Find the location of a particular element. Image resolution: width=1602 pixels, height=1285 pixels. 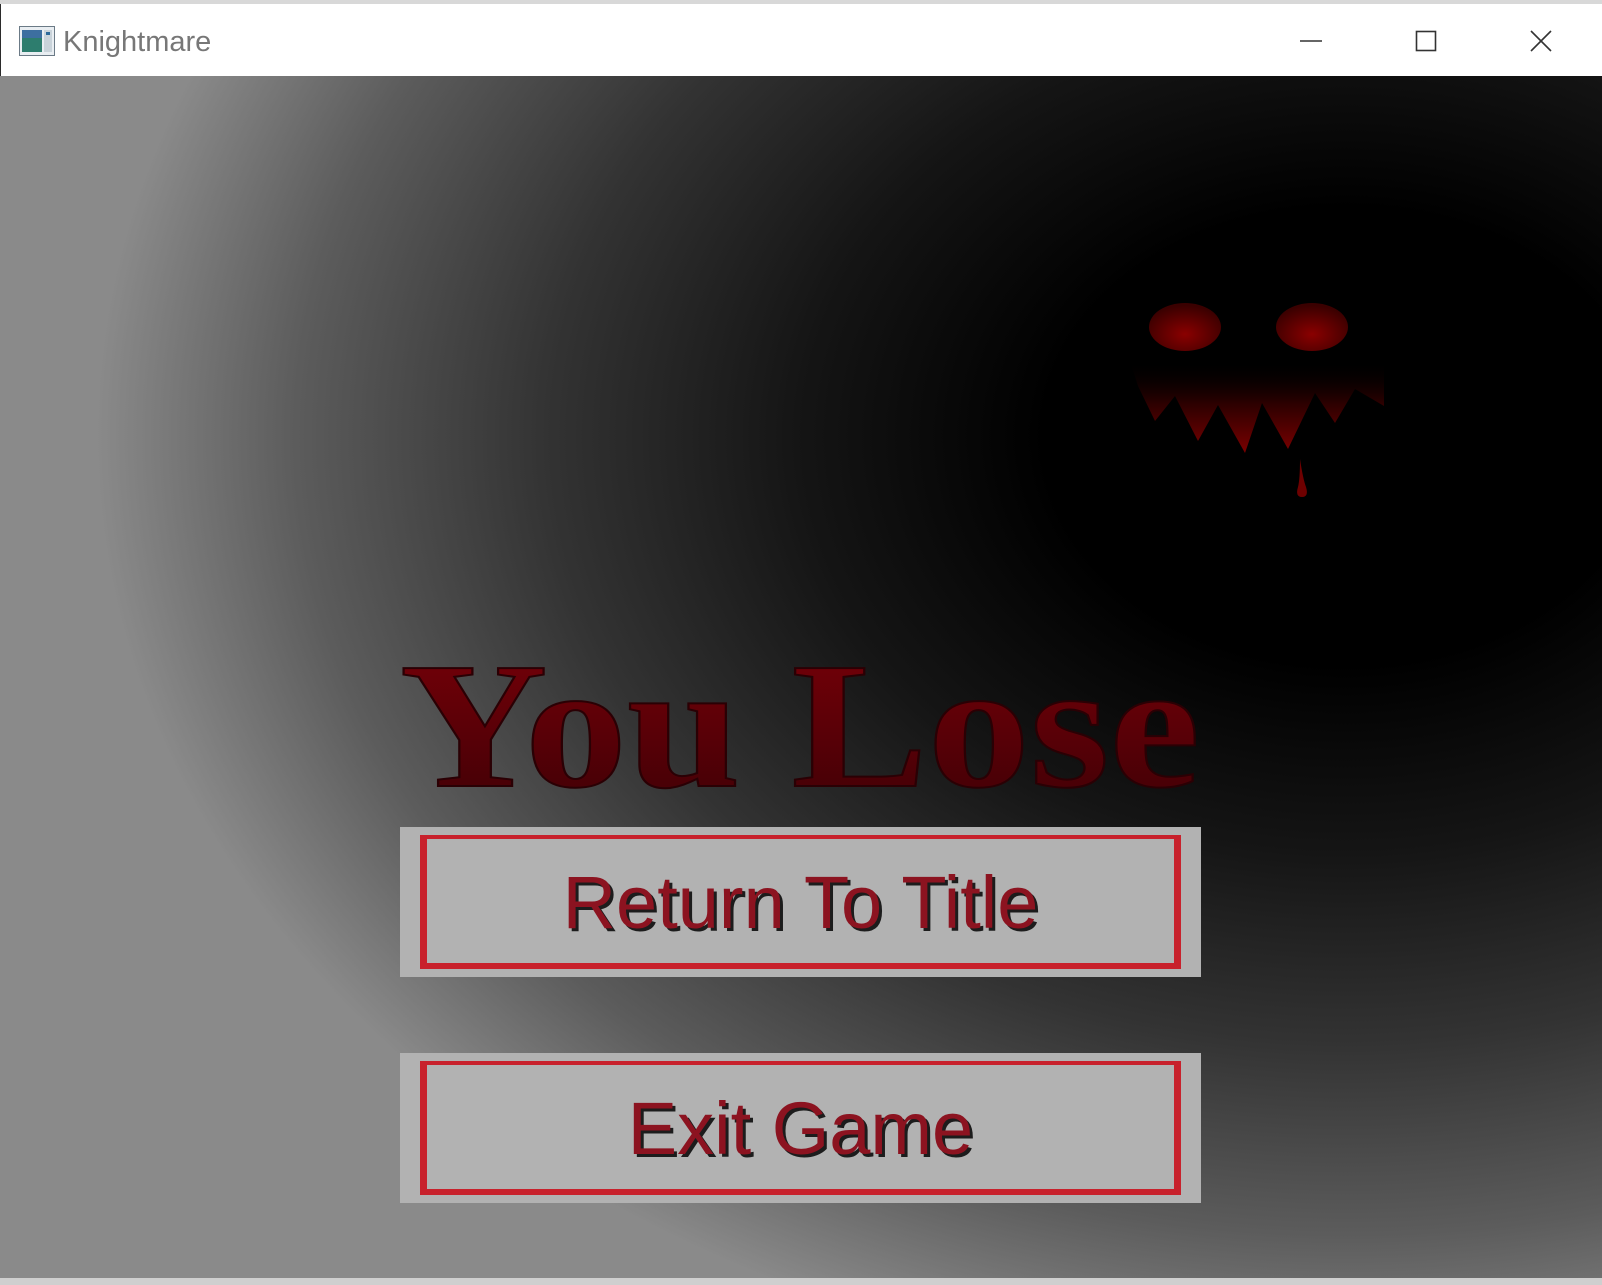

maximize-icon is located at coordinates (1426, 41).